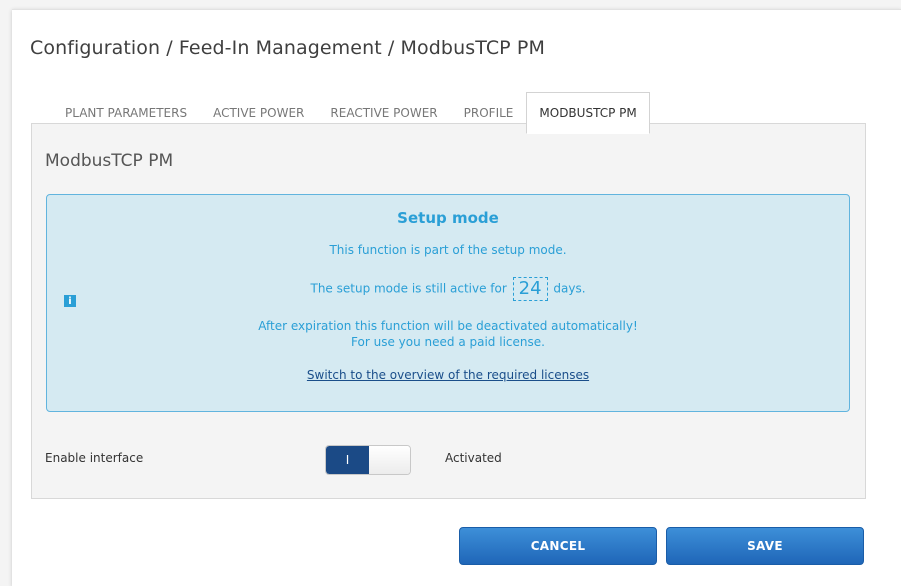 Image resolution: width=901 pixels, height=586 pixels. What do you see at coordinates (448, 342) in the screenshot?
I see `license-requirement: For use you need a paid license.` at bounding box center [448, 342].